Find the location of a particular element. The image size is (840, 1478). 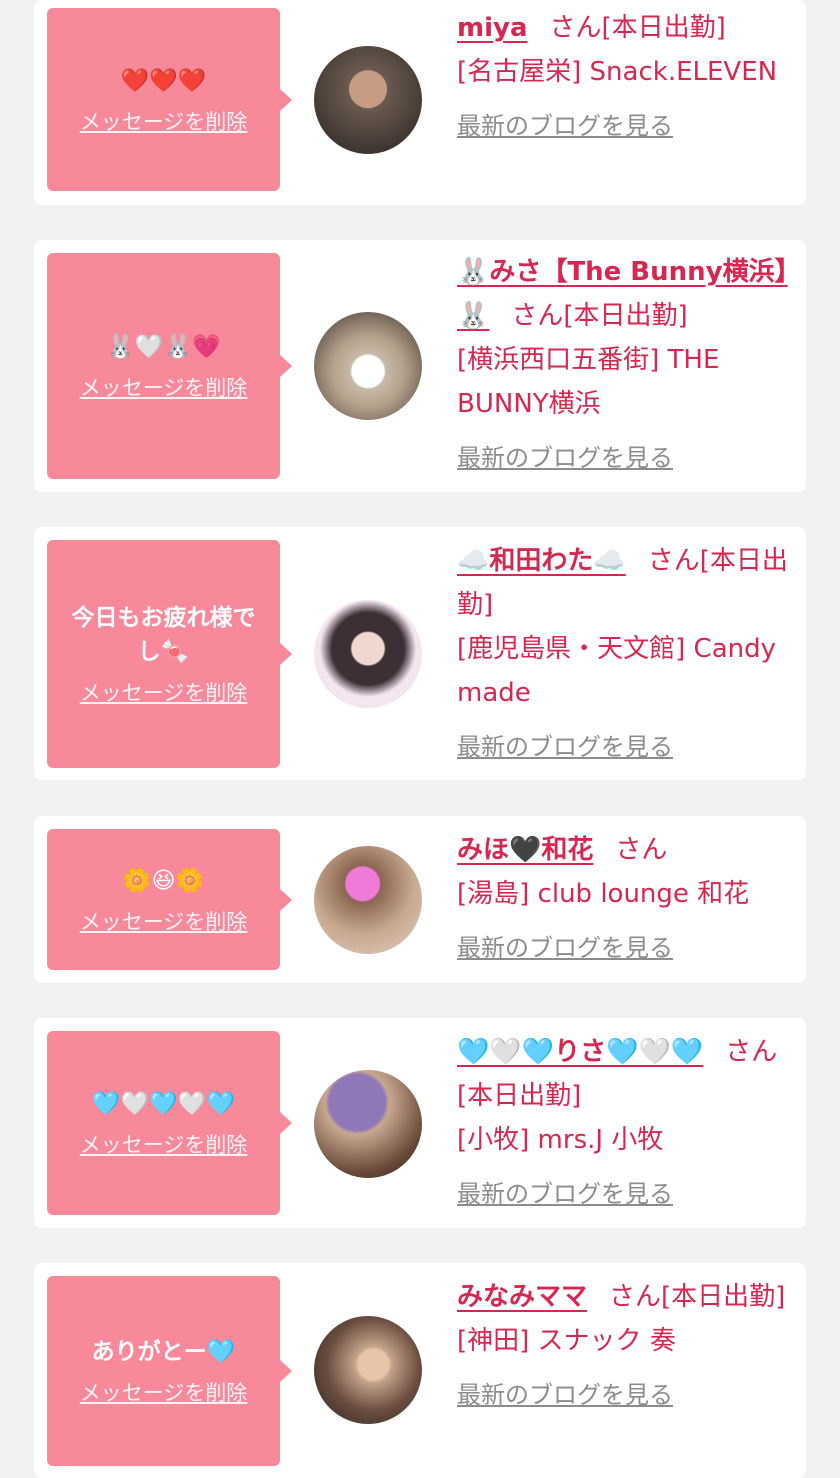

message-bubble: ありがとー🩵 メッセージを削除 is located at coordinates (169, 1371).